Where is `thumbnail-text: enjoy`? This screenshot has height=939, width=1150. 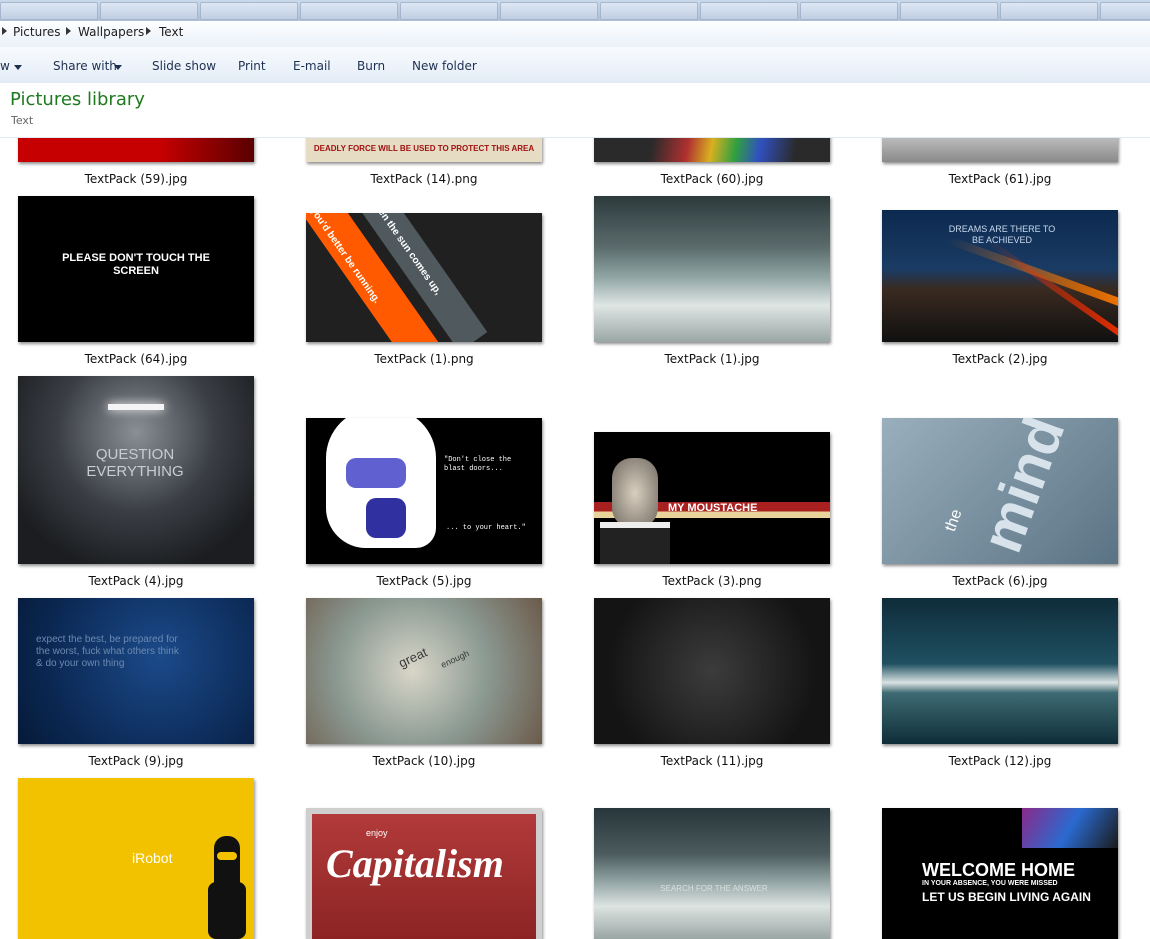 thumbnail-text: enjoy is located at coordinates (377, 833).